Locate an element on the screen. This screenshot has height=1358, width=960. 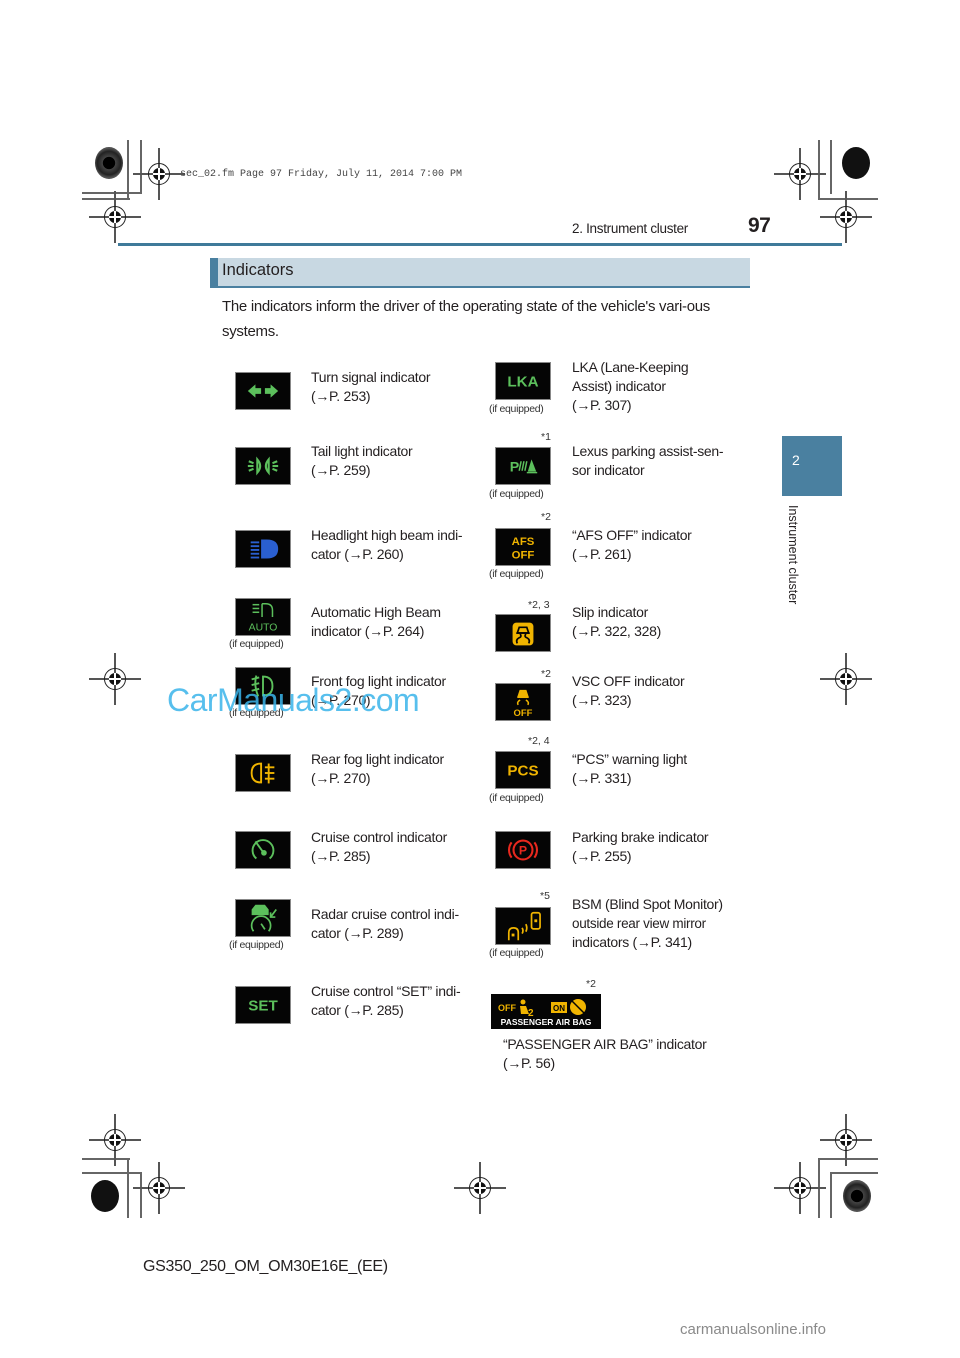
turn-signal-icon is located at coordinates (263, 391).